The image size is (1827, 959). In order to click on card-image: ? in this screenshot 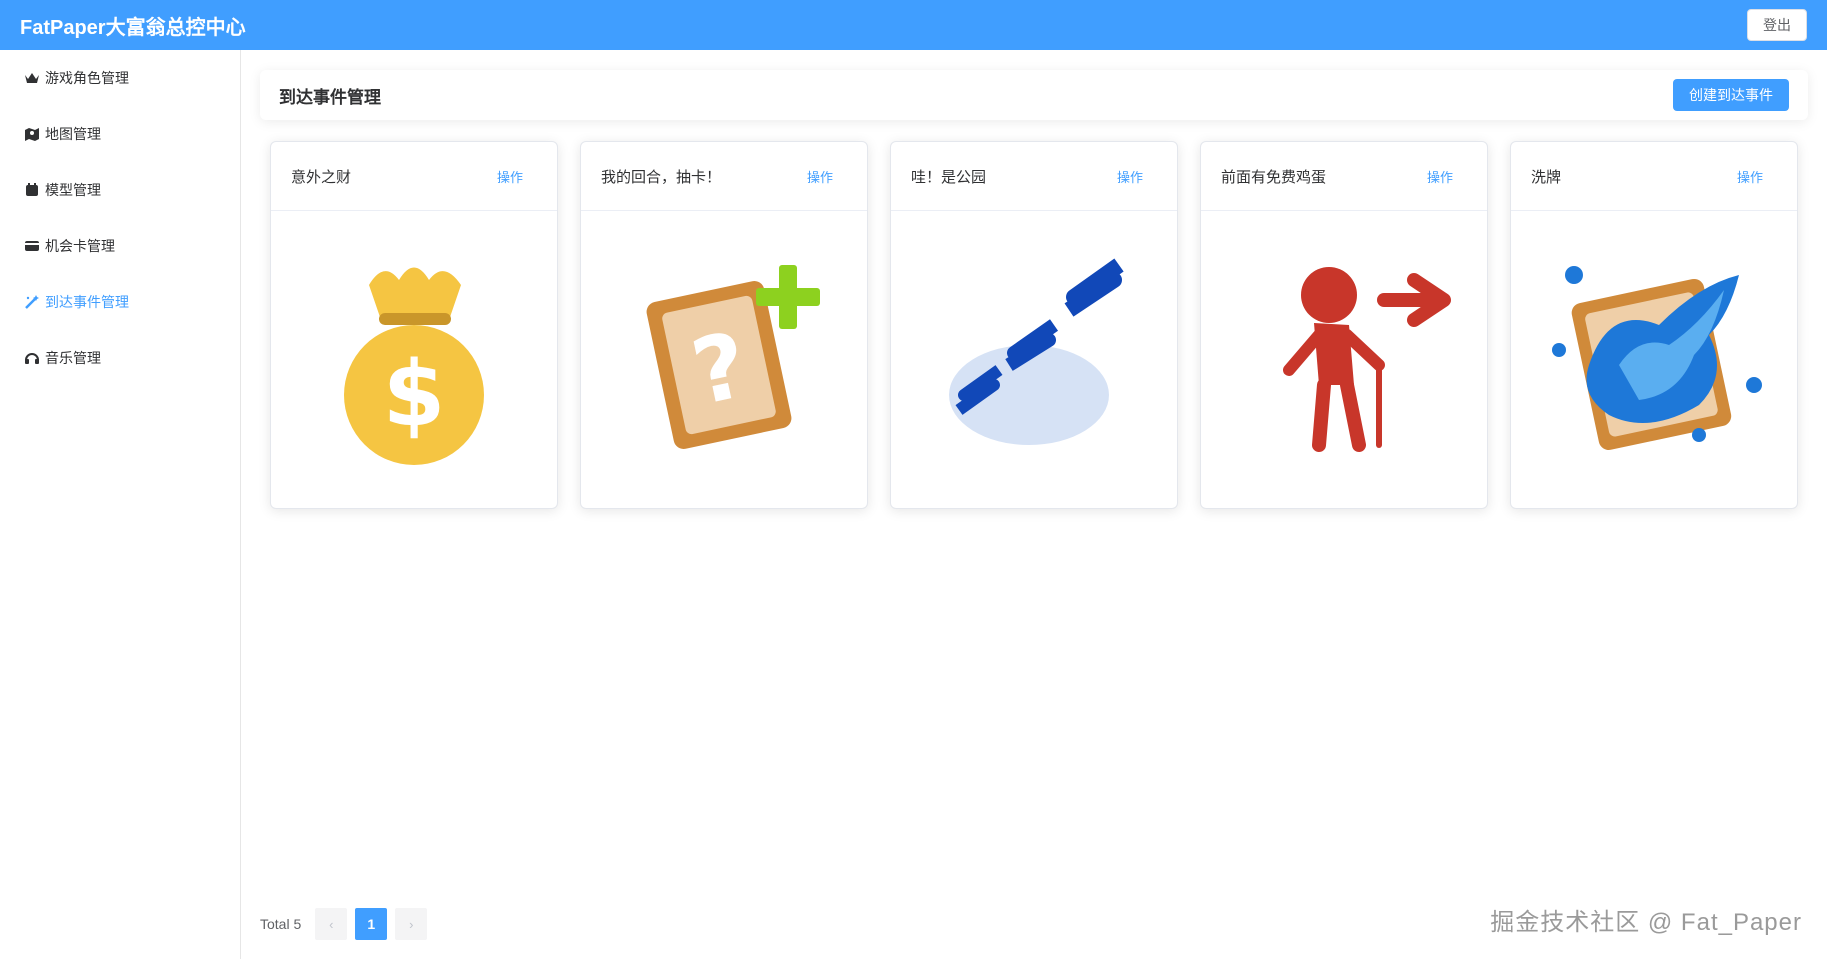, I will do `click(724, 359)`.